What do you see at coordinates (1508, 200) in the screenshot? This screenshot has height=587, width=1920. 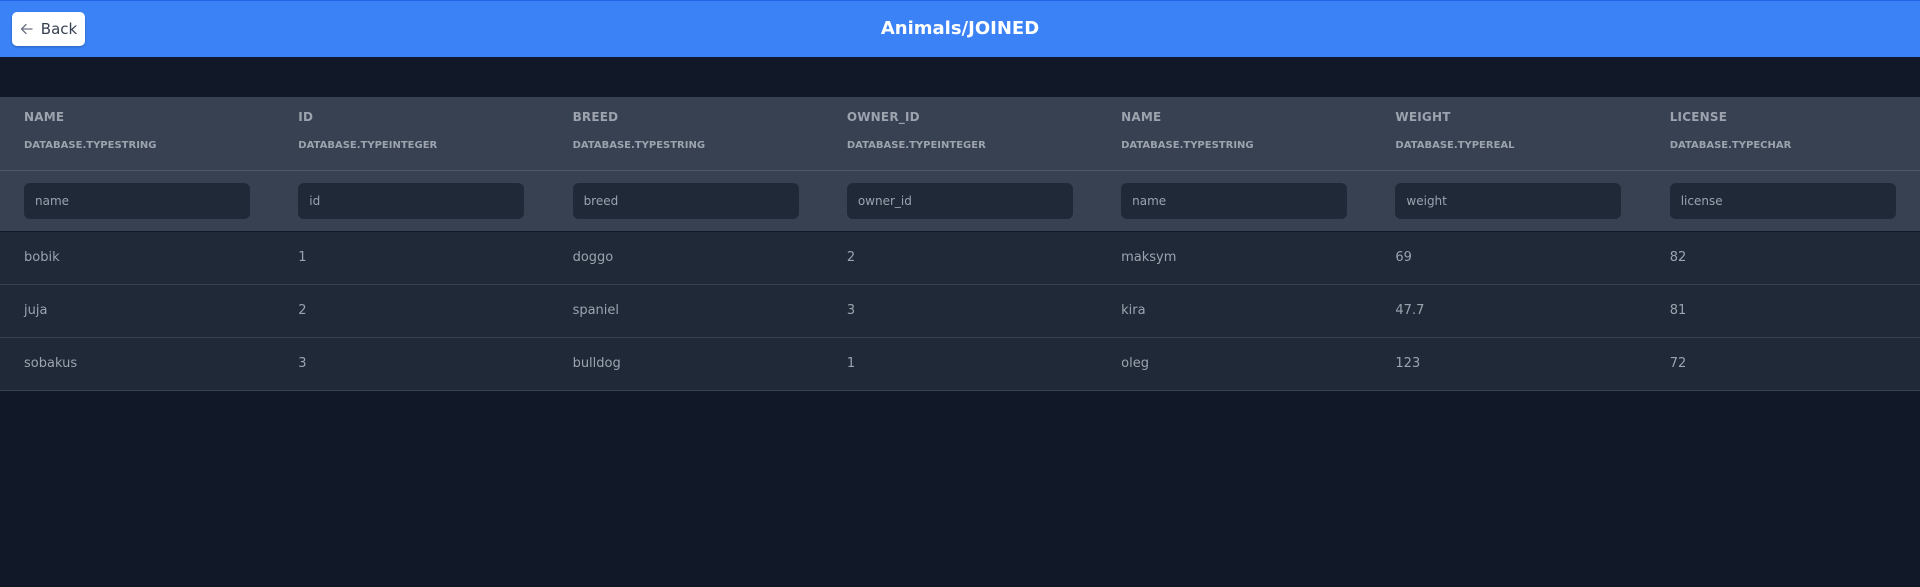 I see `filter-input-weight` at bounding box center [1508, 200].